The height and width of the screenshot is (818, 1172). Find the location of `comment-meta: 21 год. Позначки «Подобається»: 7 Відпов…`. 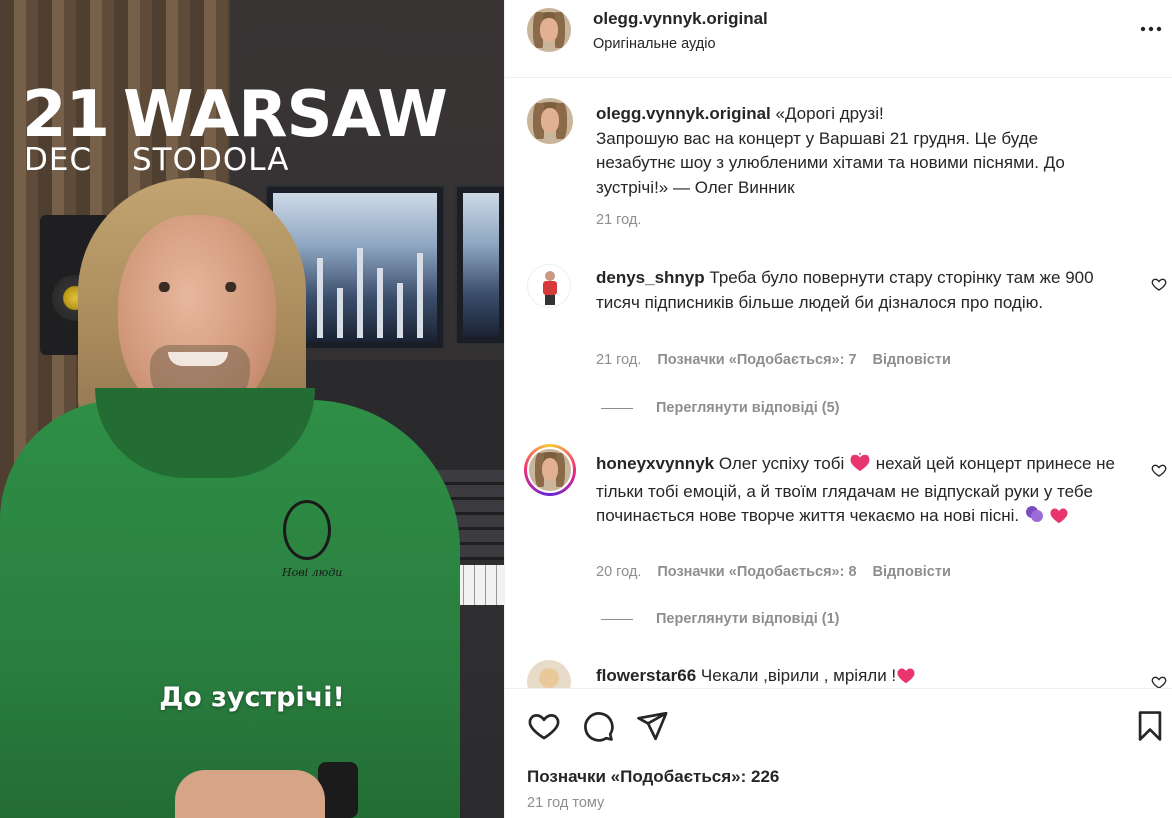

comment-meta: 21 год. Позначки «Подобається»: 7 Відпов… is located at coordinates (773, 360).